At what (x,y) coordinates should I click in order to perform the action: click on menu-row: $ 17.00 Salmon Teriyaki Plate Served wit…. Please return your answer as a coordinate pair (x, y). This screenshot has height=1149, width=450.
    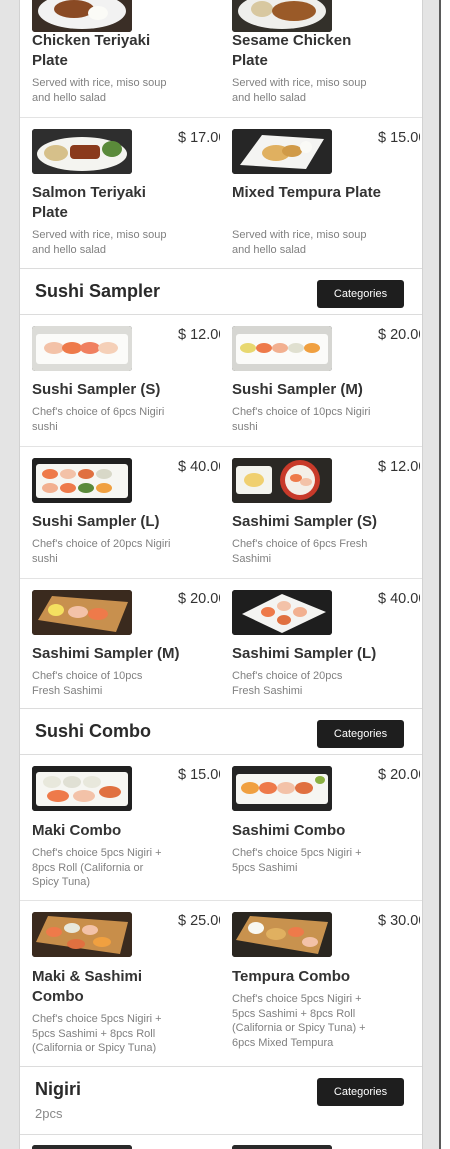
    Looking at the image, I should click on (221, 193).